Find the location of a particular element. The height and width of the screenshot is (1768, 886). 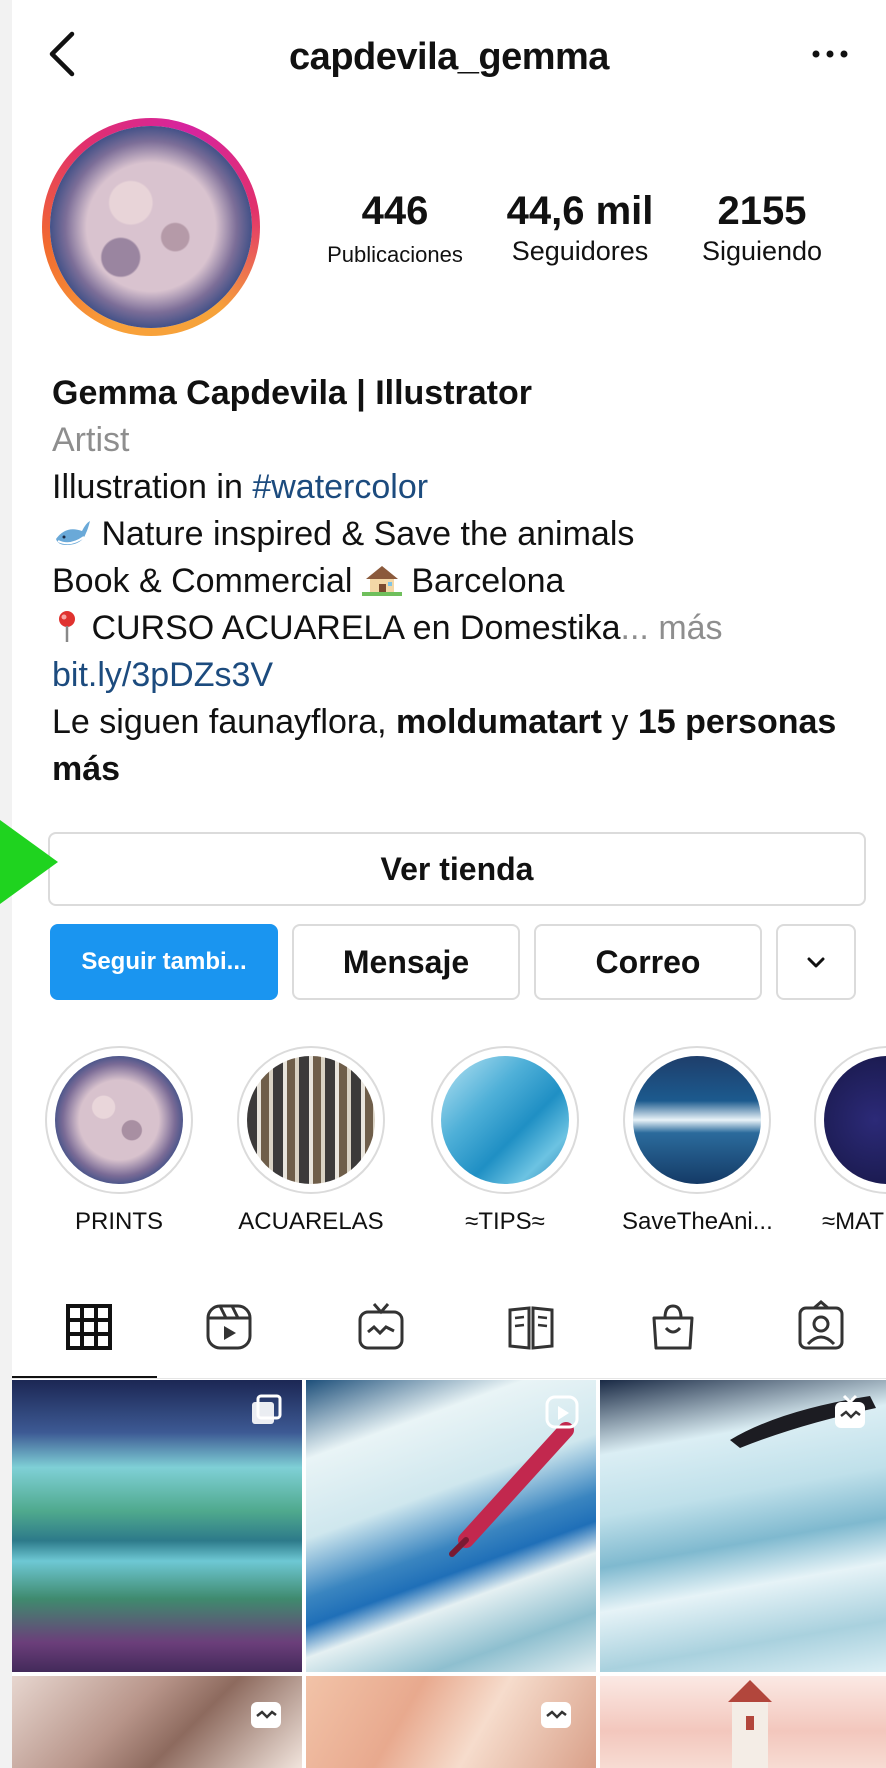

shop-icon is located at coordinates (673, 1327).